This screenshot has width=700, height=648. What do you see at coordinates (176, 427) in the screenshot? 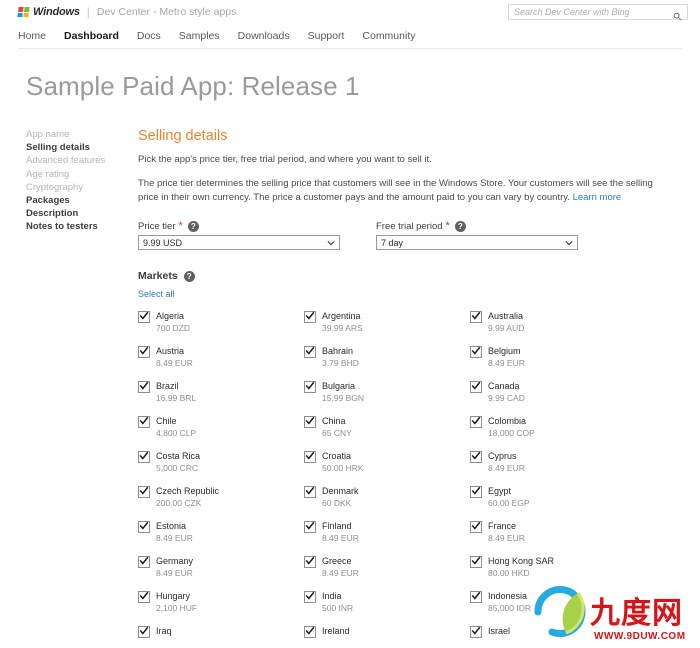
I see `market-text: Chile4,800 CLP` at bounding box center [176, 427].